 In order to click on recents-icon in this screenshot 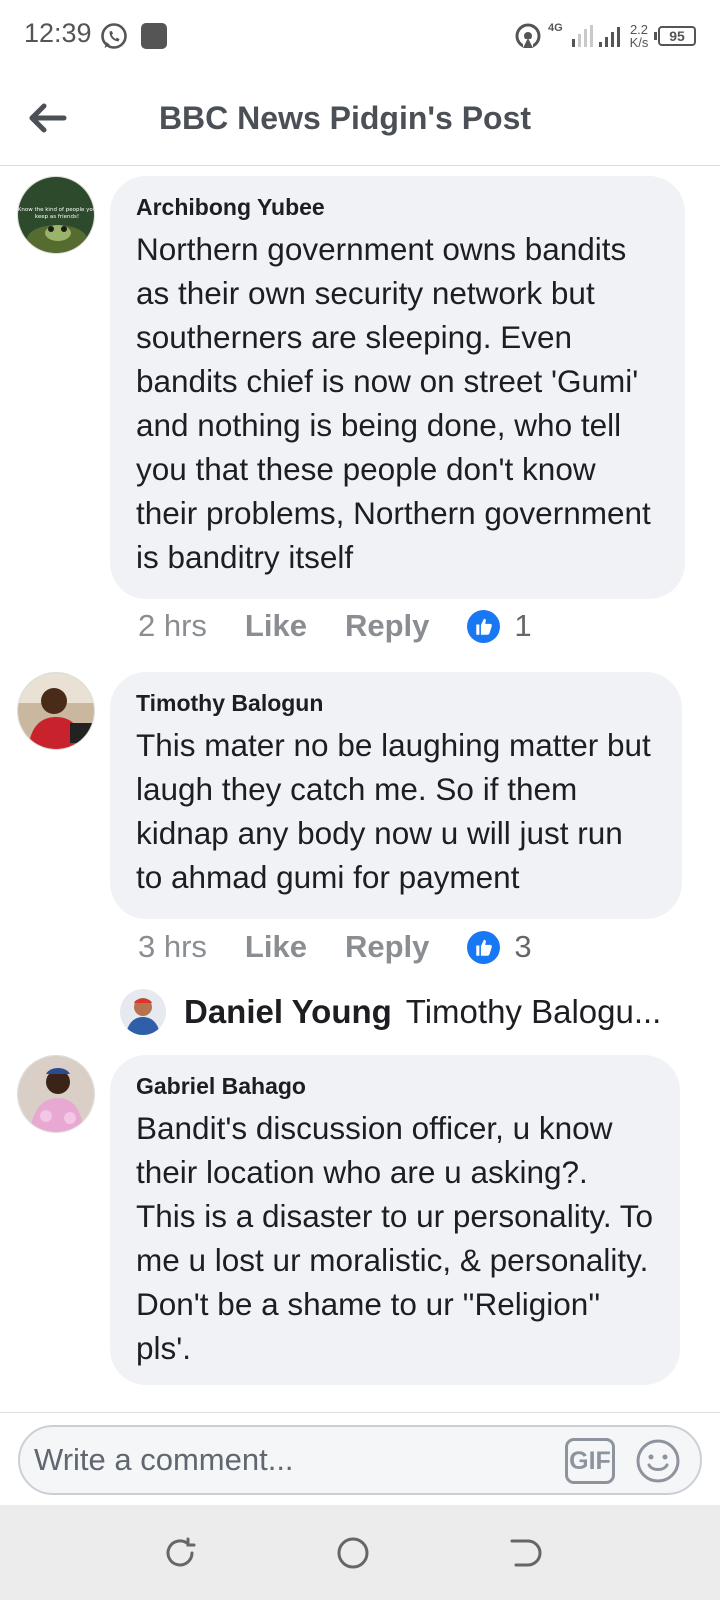, I will do `click(180, 1553)`.